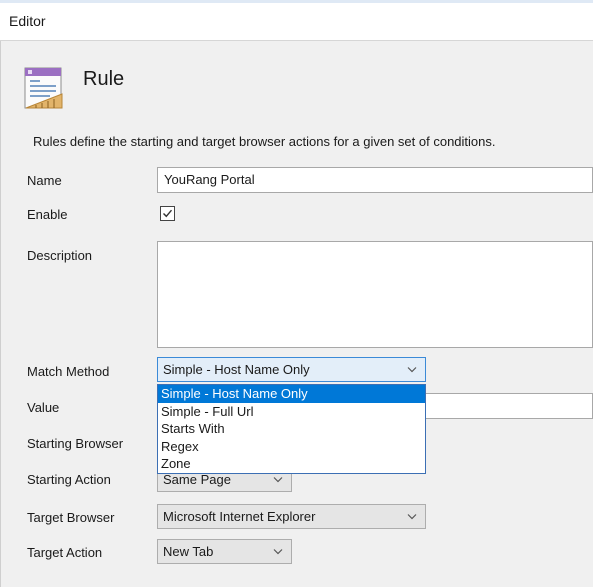  What do you see at coordinates (68, 371) in the screenshot?
I see `match-method-label: Match Method` at bounding box center [68, 371].